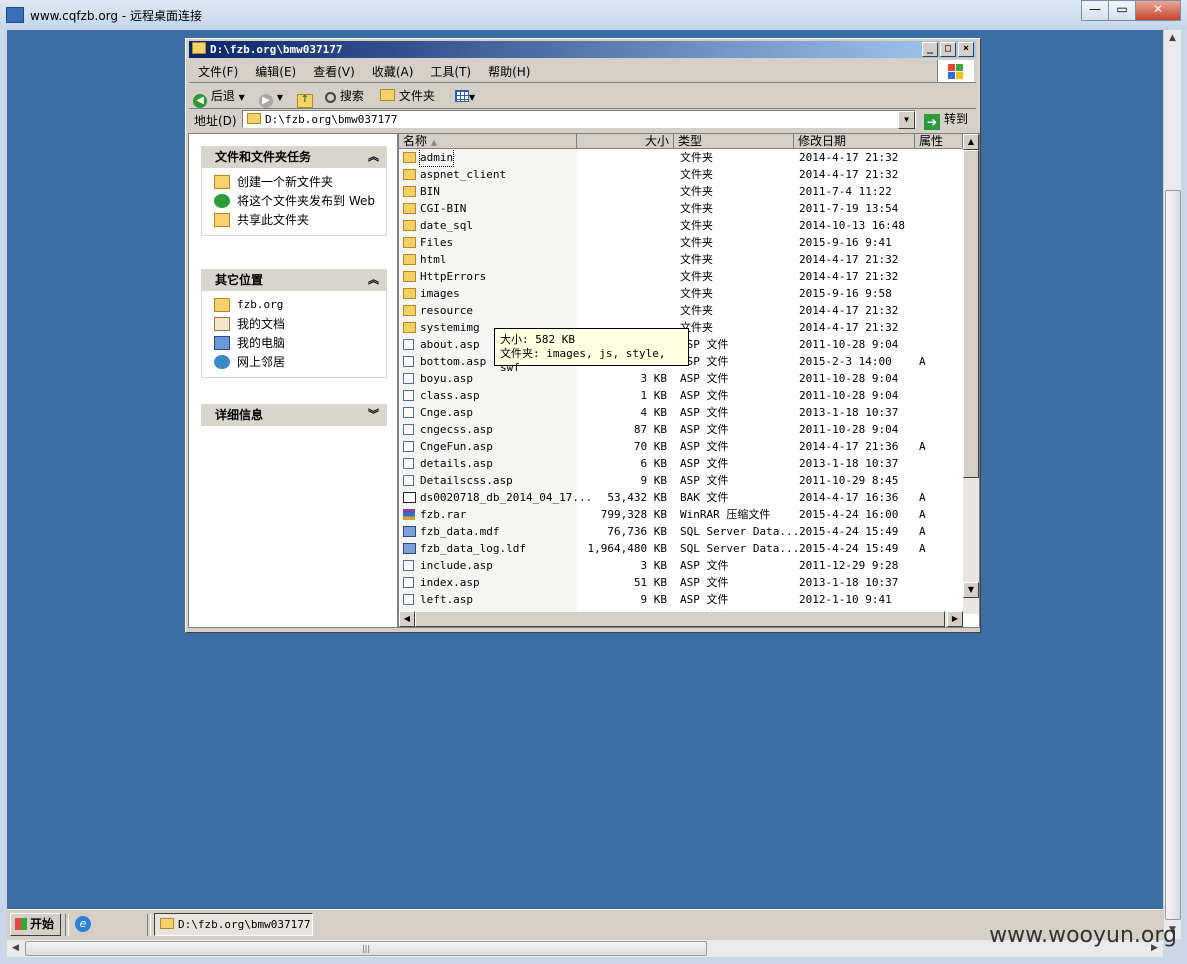 The image size is (1187, 964). I want to click on address-input: D:\fzb.org\bmw037177 ▼, so click(579, 119).